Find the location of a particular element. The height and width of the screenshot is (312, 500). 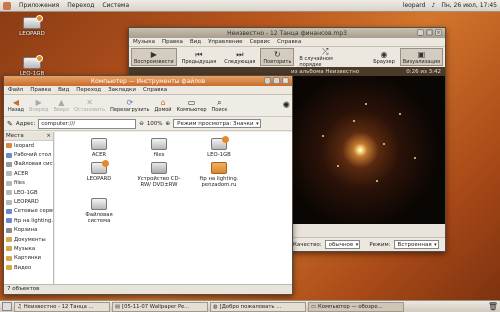

visualization-icon: ▣ is located at coordinates (421, 54).